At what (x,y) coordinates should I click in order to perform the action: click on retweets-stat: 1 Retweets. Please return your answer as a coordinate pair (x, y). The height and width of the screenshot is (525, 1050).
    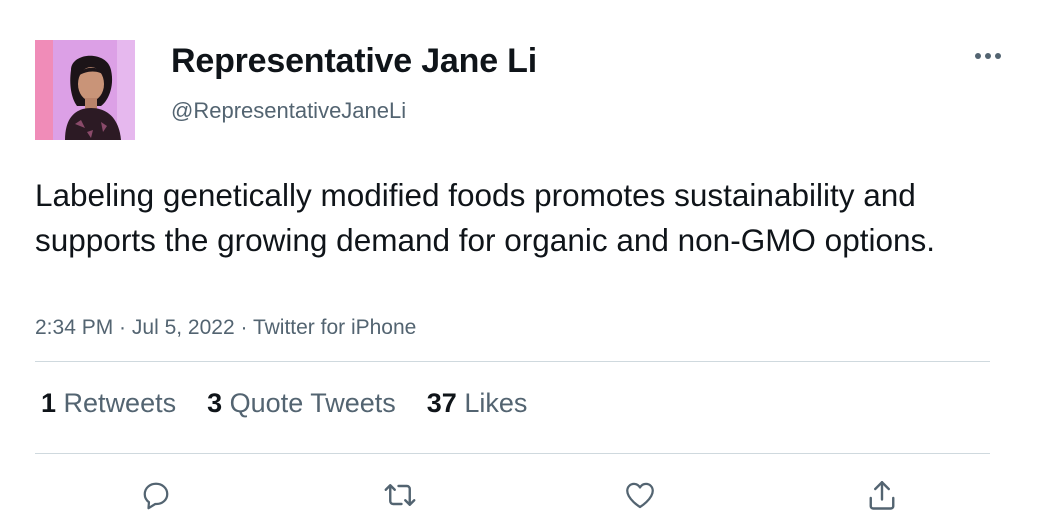
    Looking at the image, I should click on (108, 403).